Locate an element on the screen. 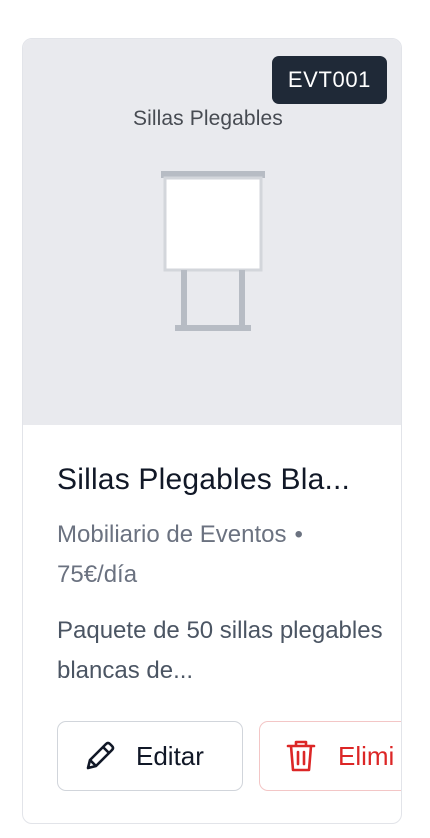 This screenshot has height=838, width=430. edit-button-label: Editar is located at coordinates (170, 755).